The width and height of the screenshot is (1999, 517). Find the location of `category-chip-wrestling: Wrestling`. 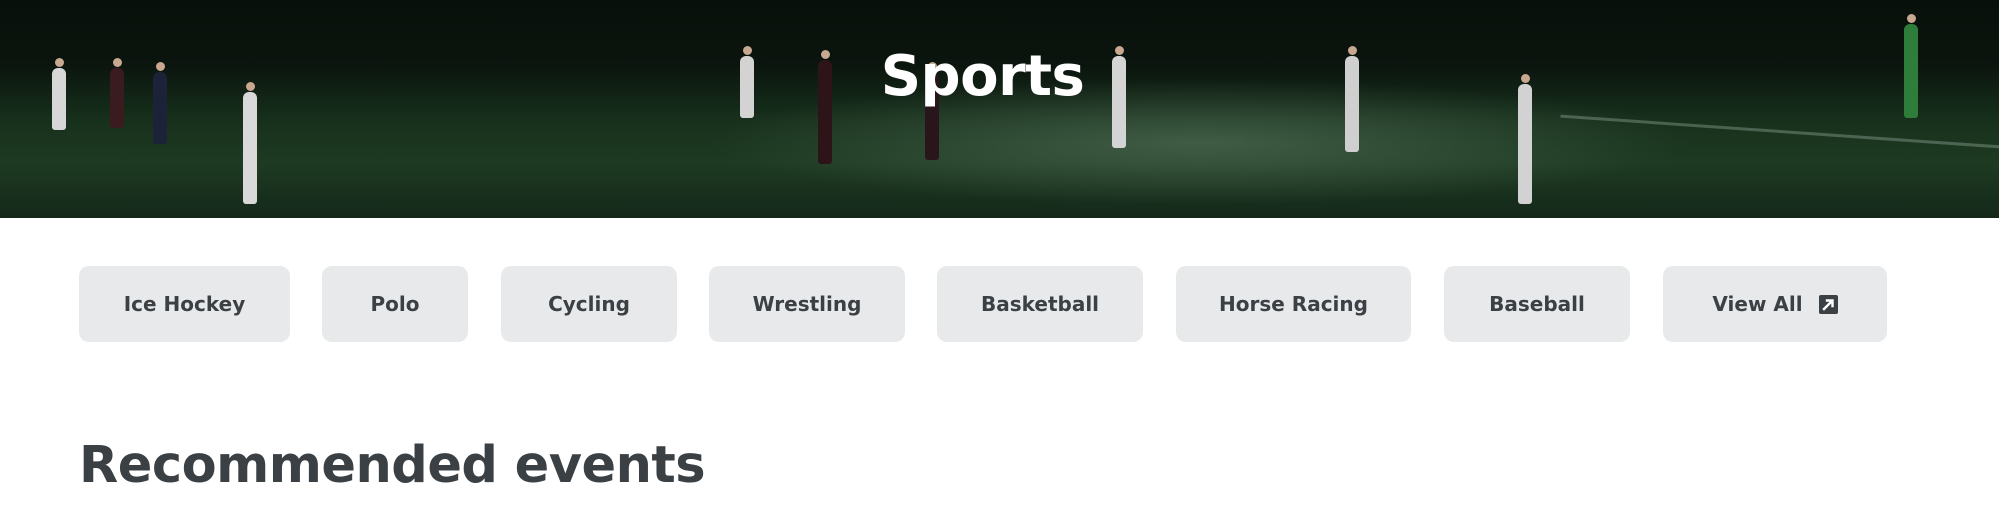

category-chip-wrestling: Wrestling is located at coordinates (807, 304).